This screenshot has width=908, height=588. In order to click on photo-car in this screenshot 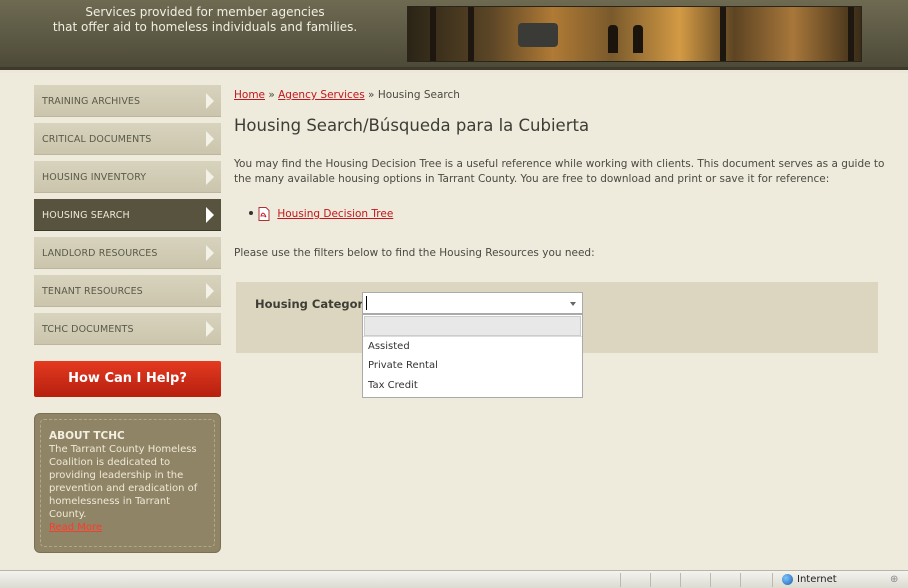, I will do `click(538, 35)`.